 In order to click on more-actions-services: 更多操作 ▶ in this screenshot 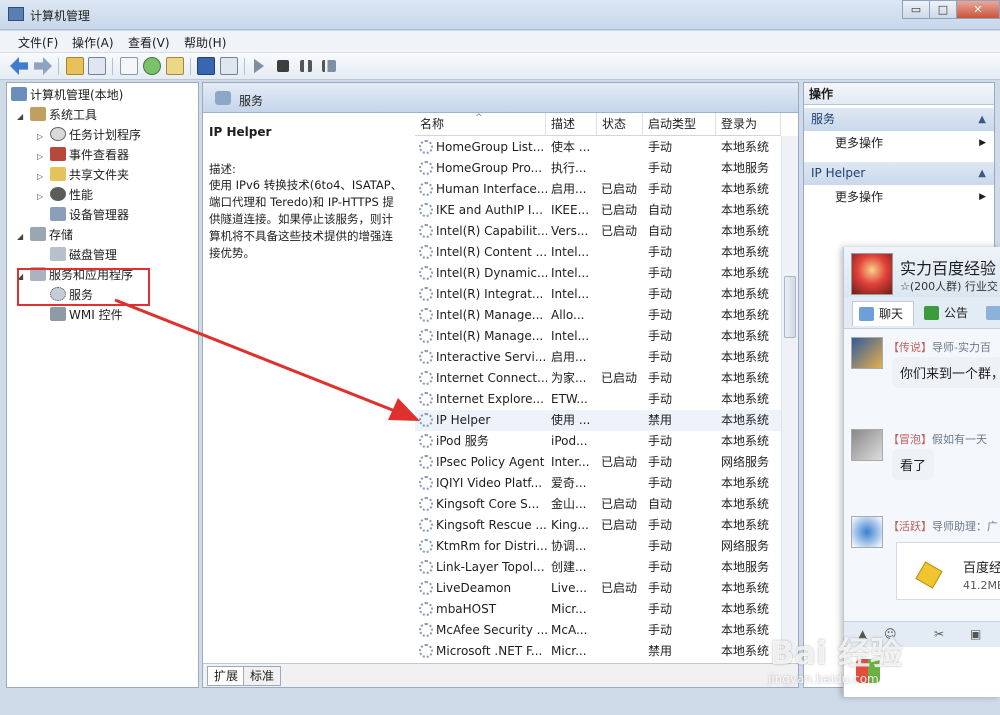, I will do `click(899, 143)`.